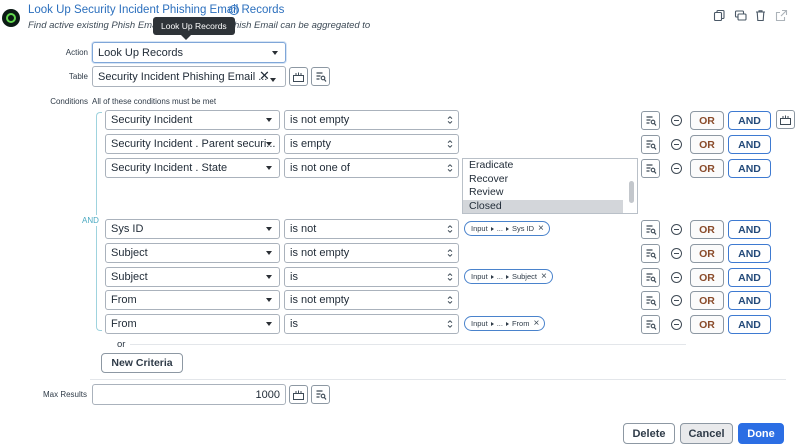 The width and height of the screenshot is (800, 448). What do you see at coordinates (631, 192) in the screenshot?
I see `listbox-scrollbar` at bounding box center [631, 192].